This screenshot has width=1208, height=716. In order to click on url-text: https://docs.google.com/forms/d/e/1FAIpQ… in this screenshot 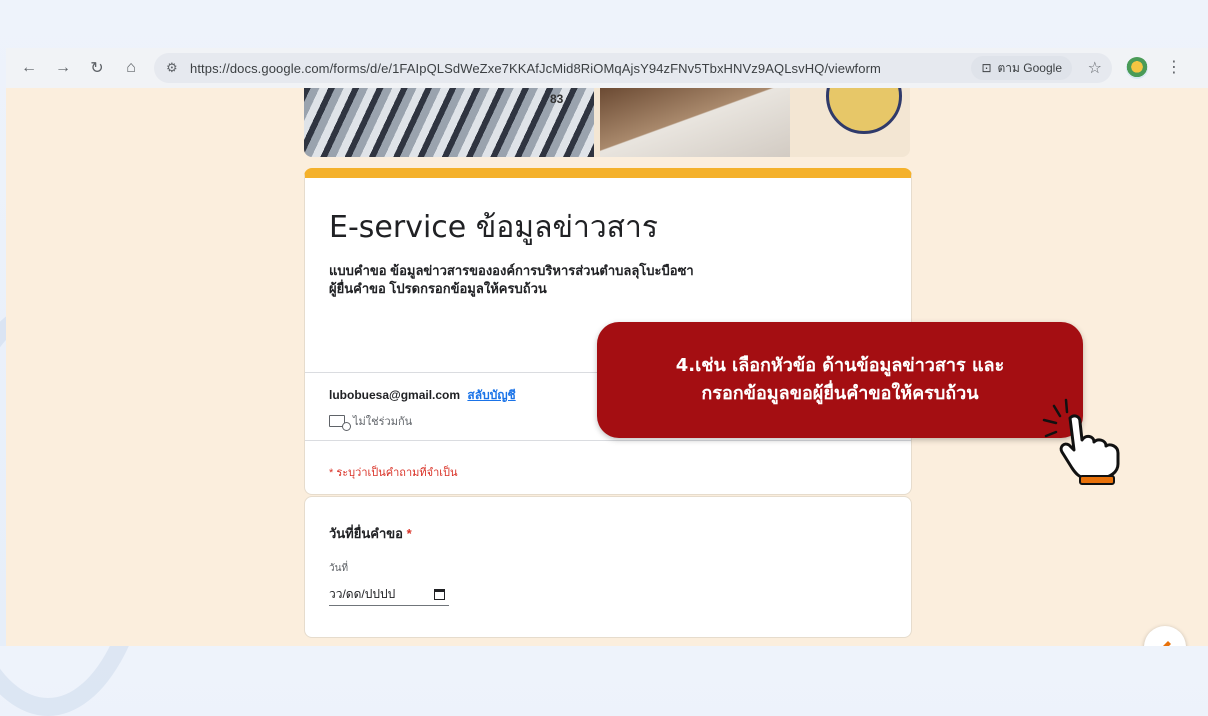, I will do `click(535, 68)`.